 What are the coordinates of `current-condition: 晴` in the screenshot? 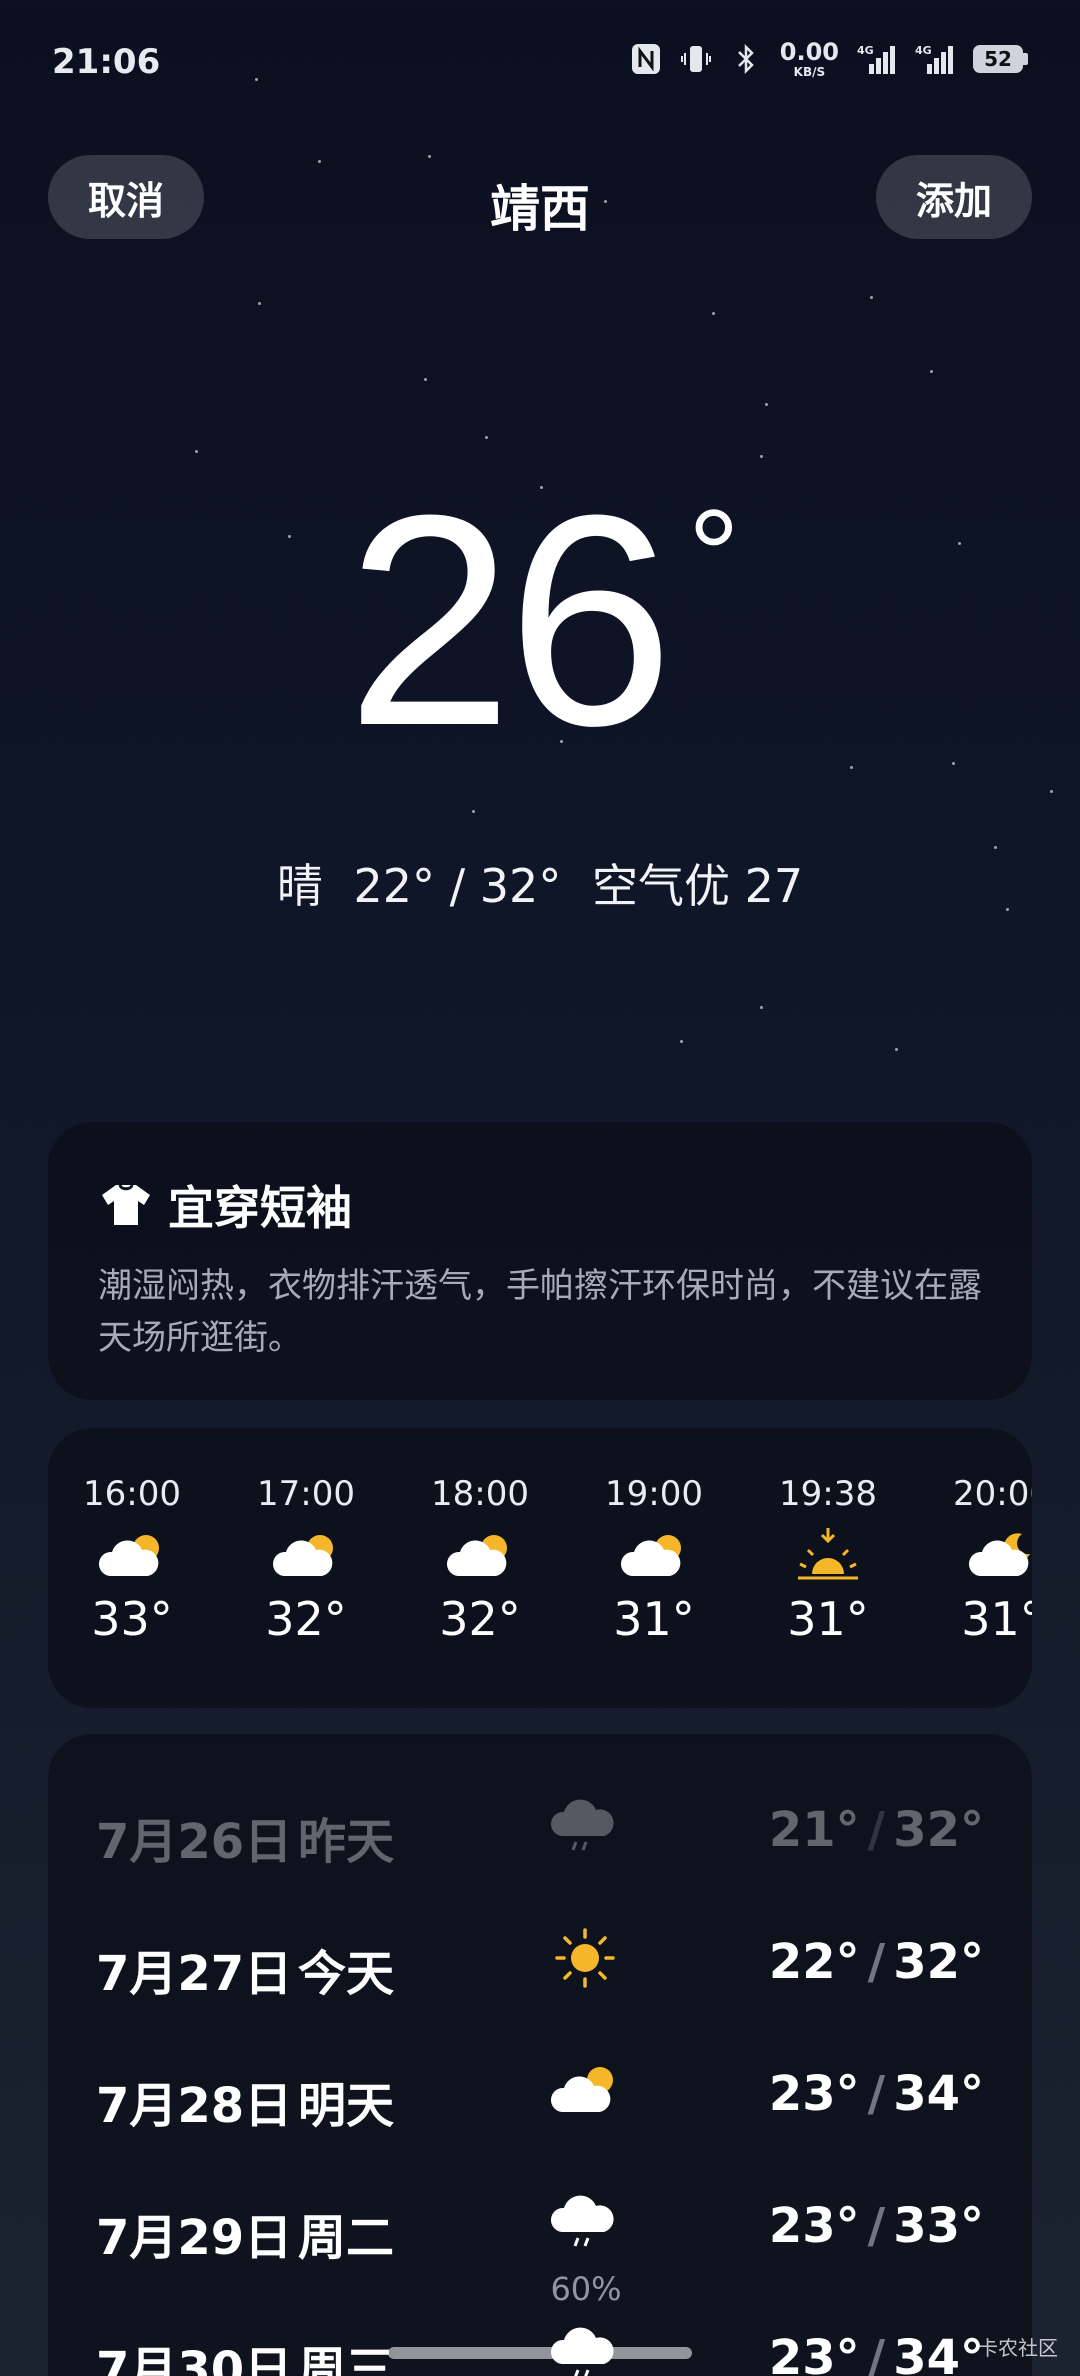 It's located at (299, 886).